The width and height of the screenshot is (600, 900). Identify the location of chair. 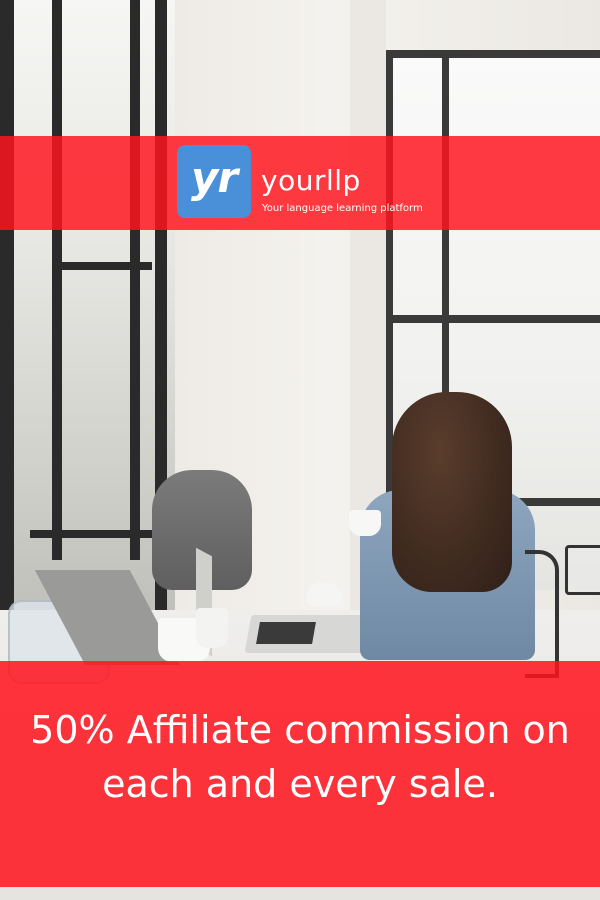
(542, 614).